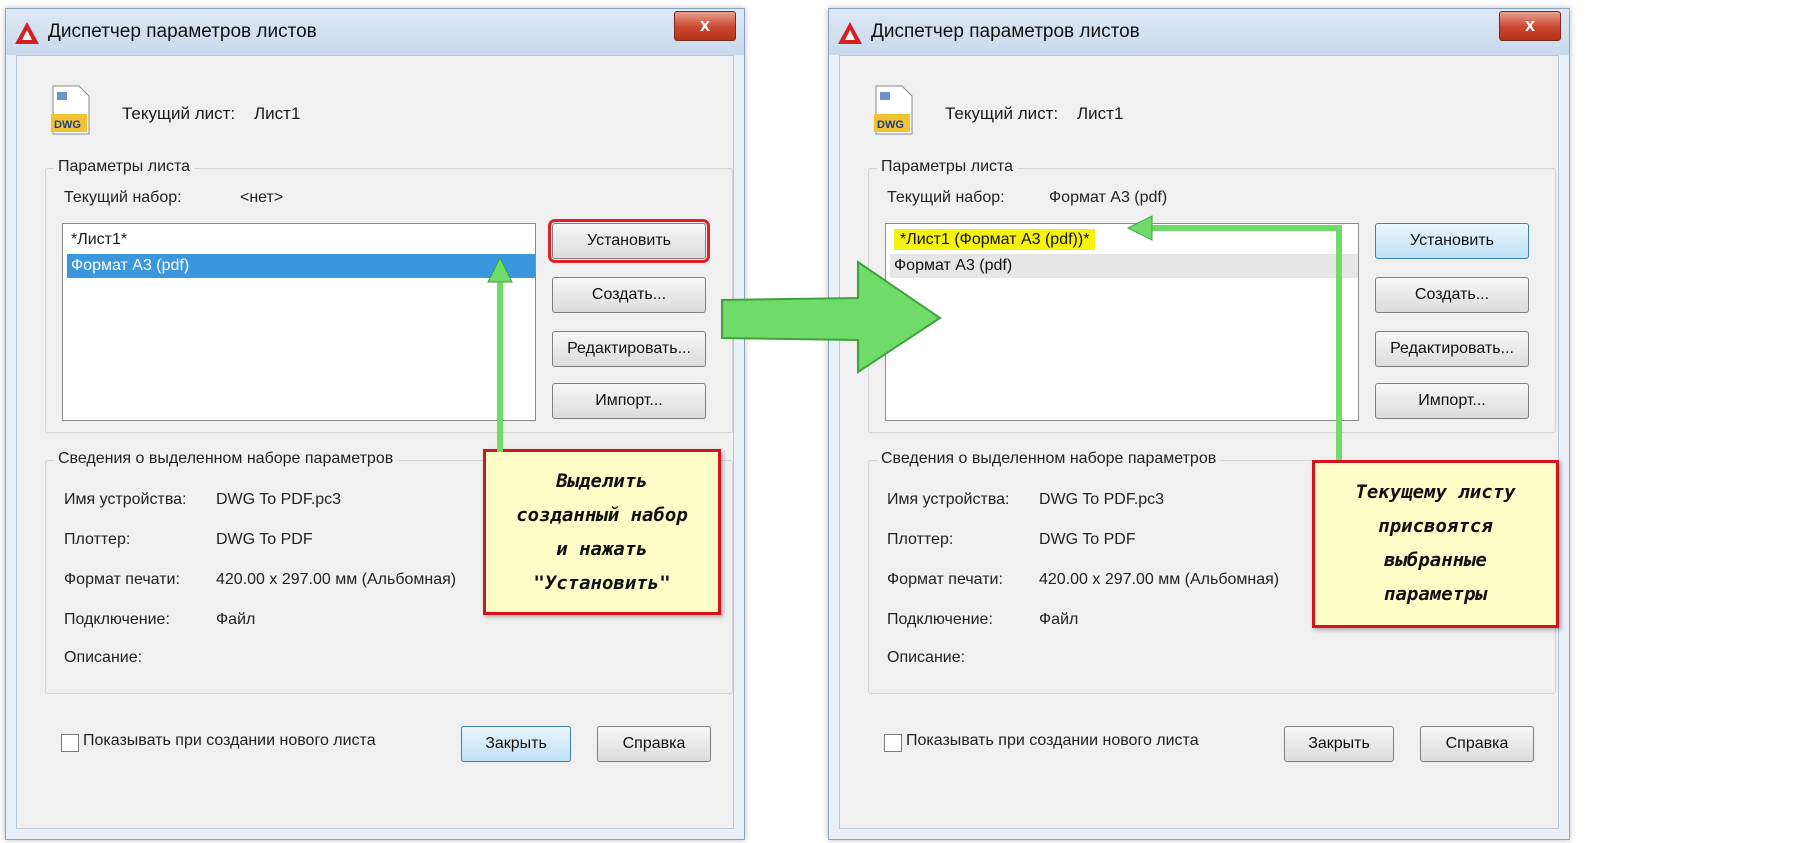  Describe the element at coordinates (1246, 342) in the screenshot. I see `right-pointer-arrow-icon` at that location.